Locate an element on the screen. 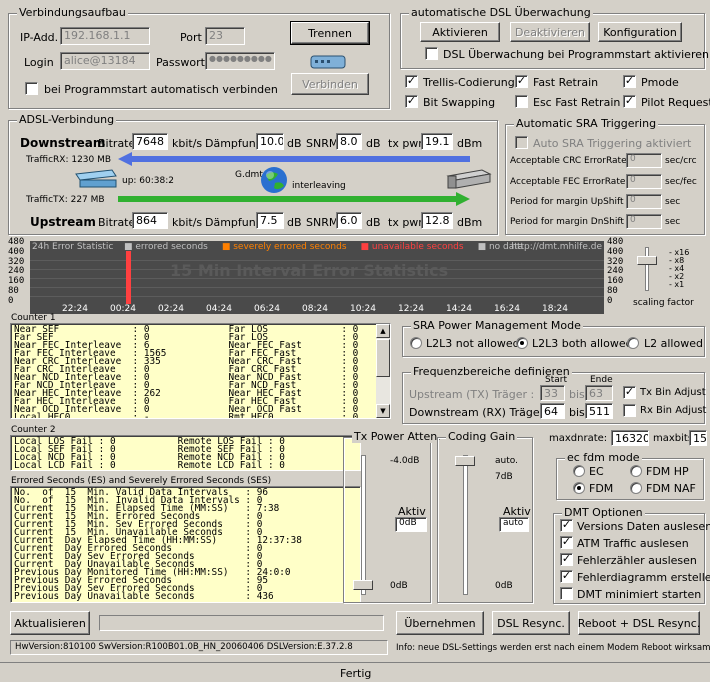  us-db-label: dB is located at coordinates (294, 222).